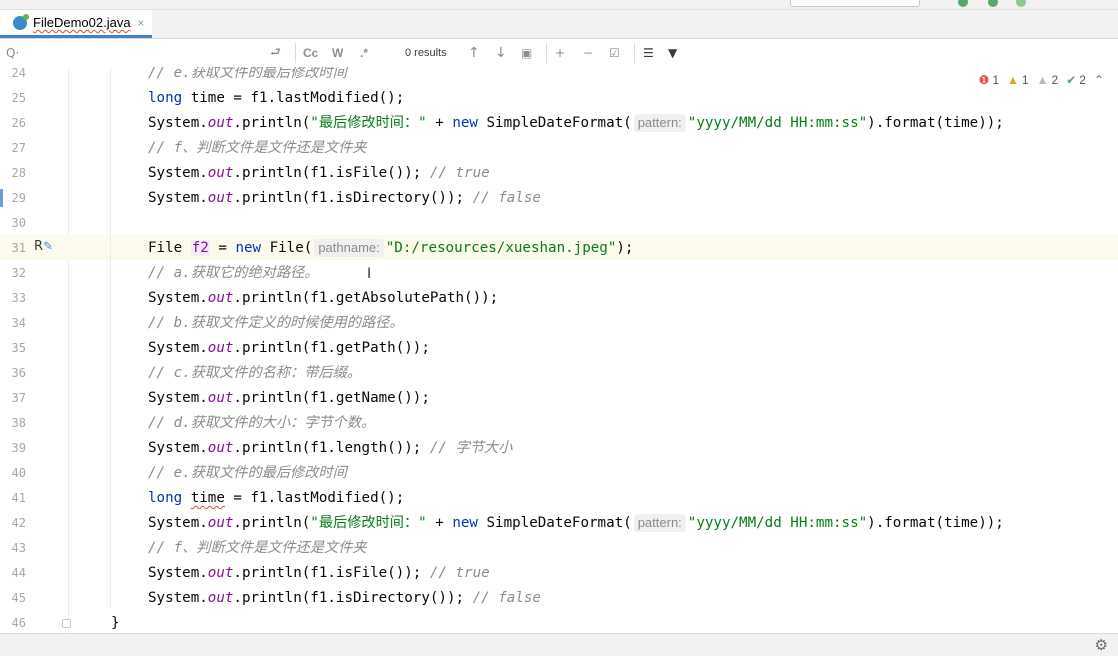 The width and height of the screenshot is (1118, 656). Describe the element at coordinates (559, 273) in the screenshot. I see `code-line: 32 // a.获取它的绝对路径。` at that location.